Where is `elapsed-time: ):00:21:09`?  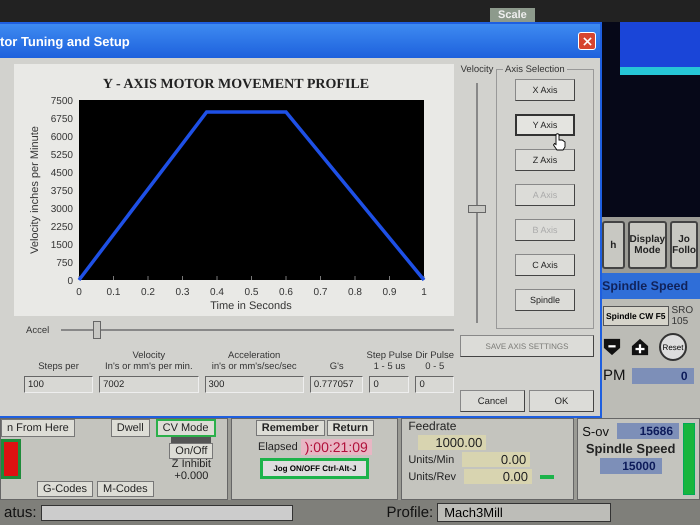 elapsed-time: ):00:21:09 is located at coordinates (336, 447).